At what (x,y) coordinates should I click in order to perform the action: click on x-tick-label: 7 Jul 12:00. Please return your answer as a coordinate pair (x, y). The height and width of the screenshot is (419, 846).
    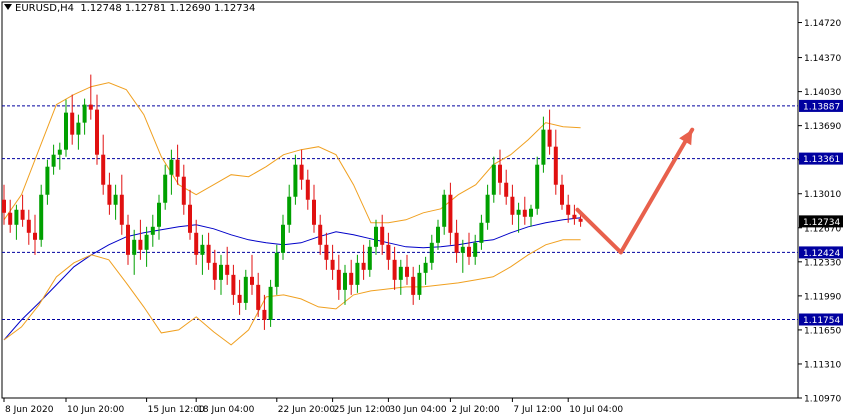
    Looking at the image, I should click on (537, 410).